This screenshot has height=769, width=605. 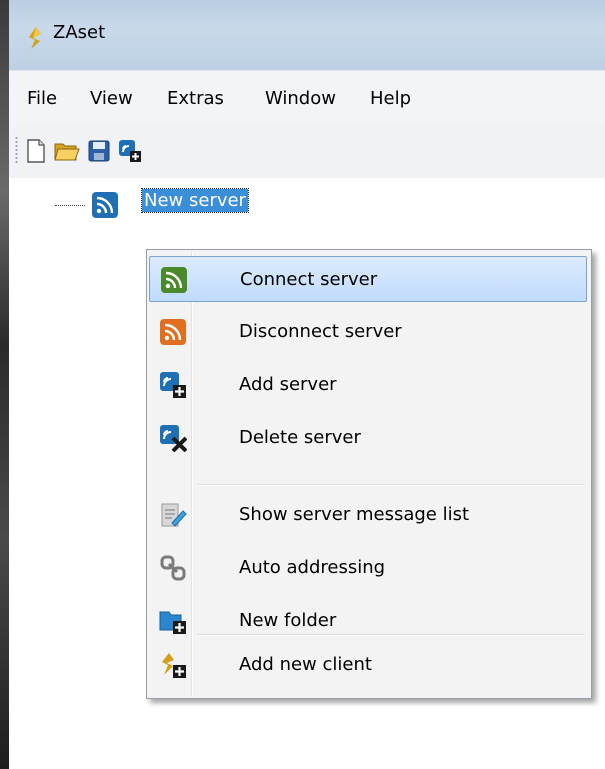 I want to click on menu-item-add-new-client: Add new client, so click(x=368, y=665).